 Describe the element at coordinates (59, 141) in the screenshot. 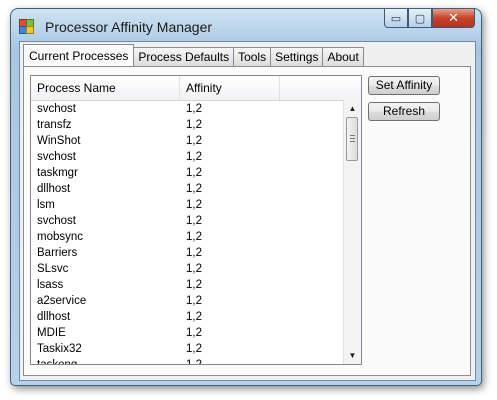

I see `process-name-cell: WinShot` at that location.